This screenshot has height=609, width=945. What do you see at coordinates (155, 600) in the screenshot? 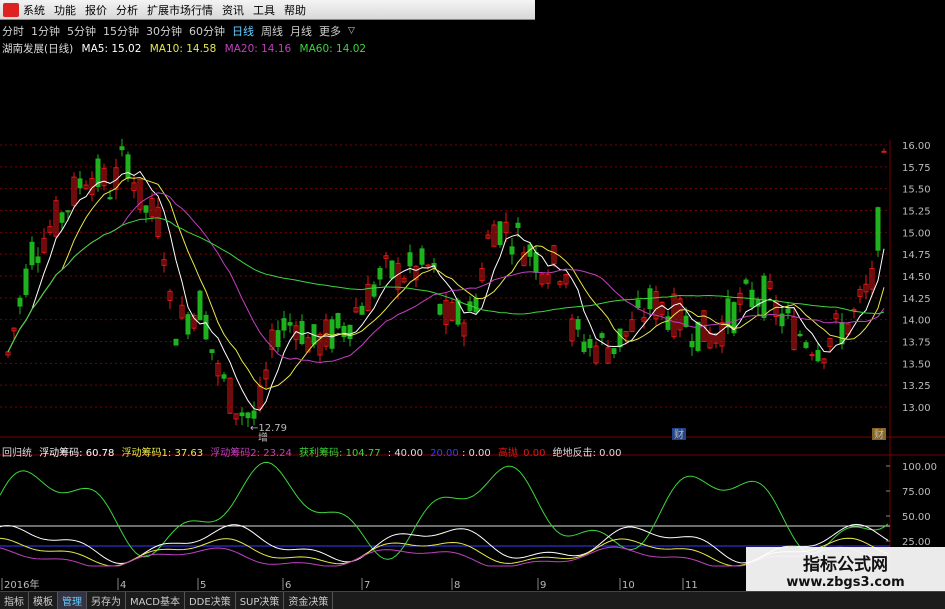
I see `tab-macd-basic: MACD基本` at bounding box center [155, 600].